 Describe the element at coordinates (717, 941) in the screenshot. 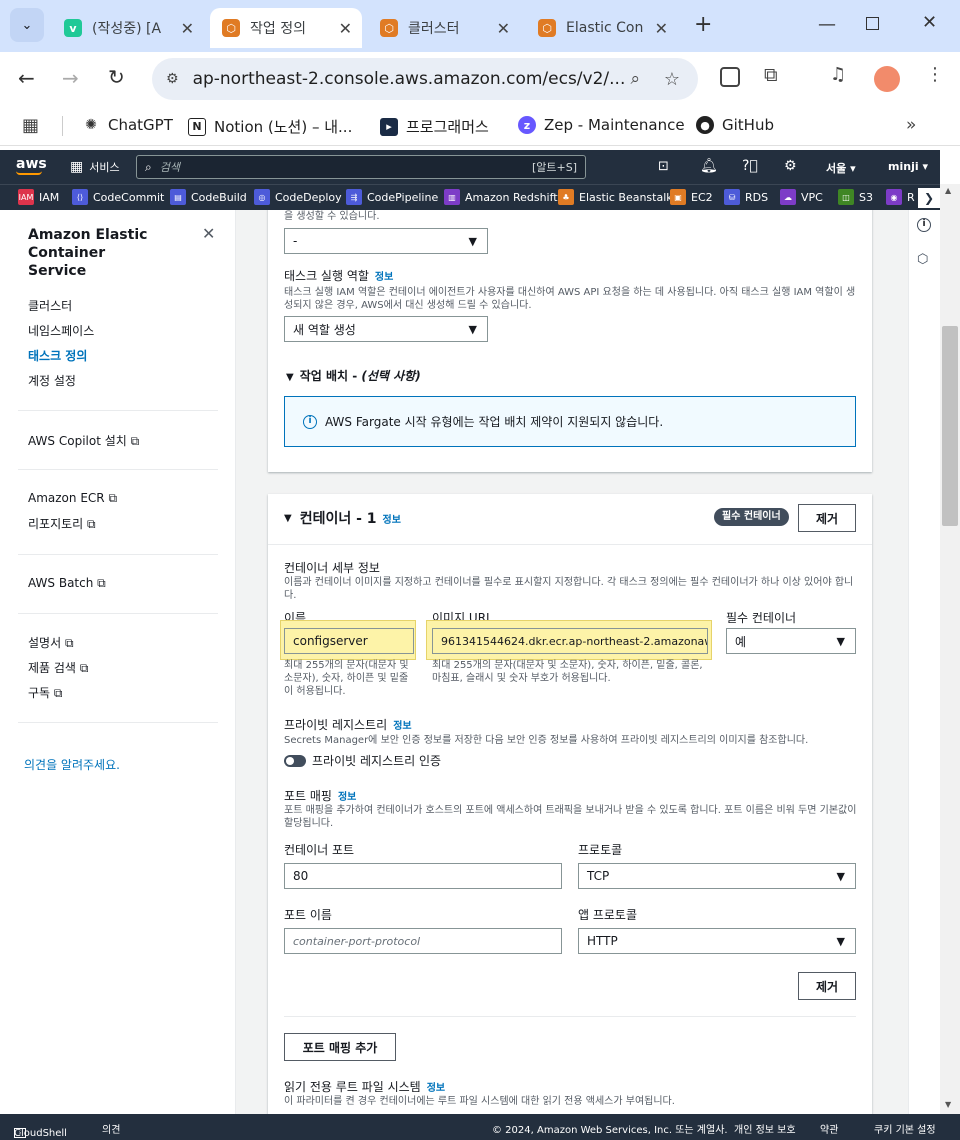

I see `app-protocol-select: HTTP ▼` at that location.